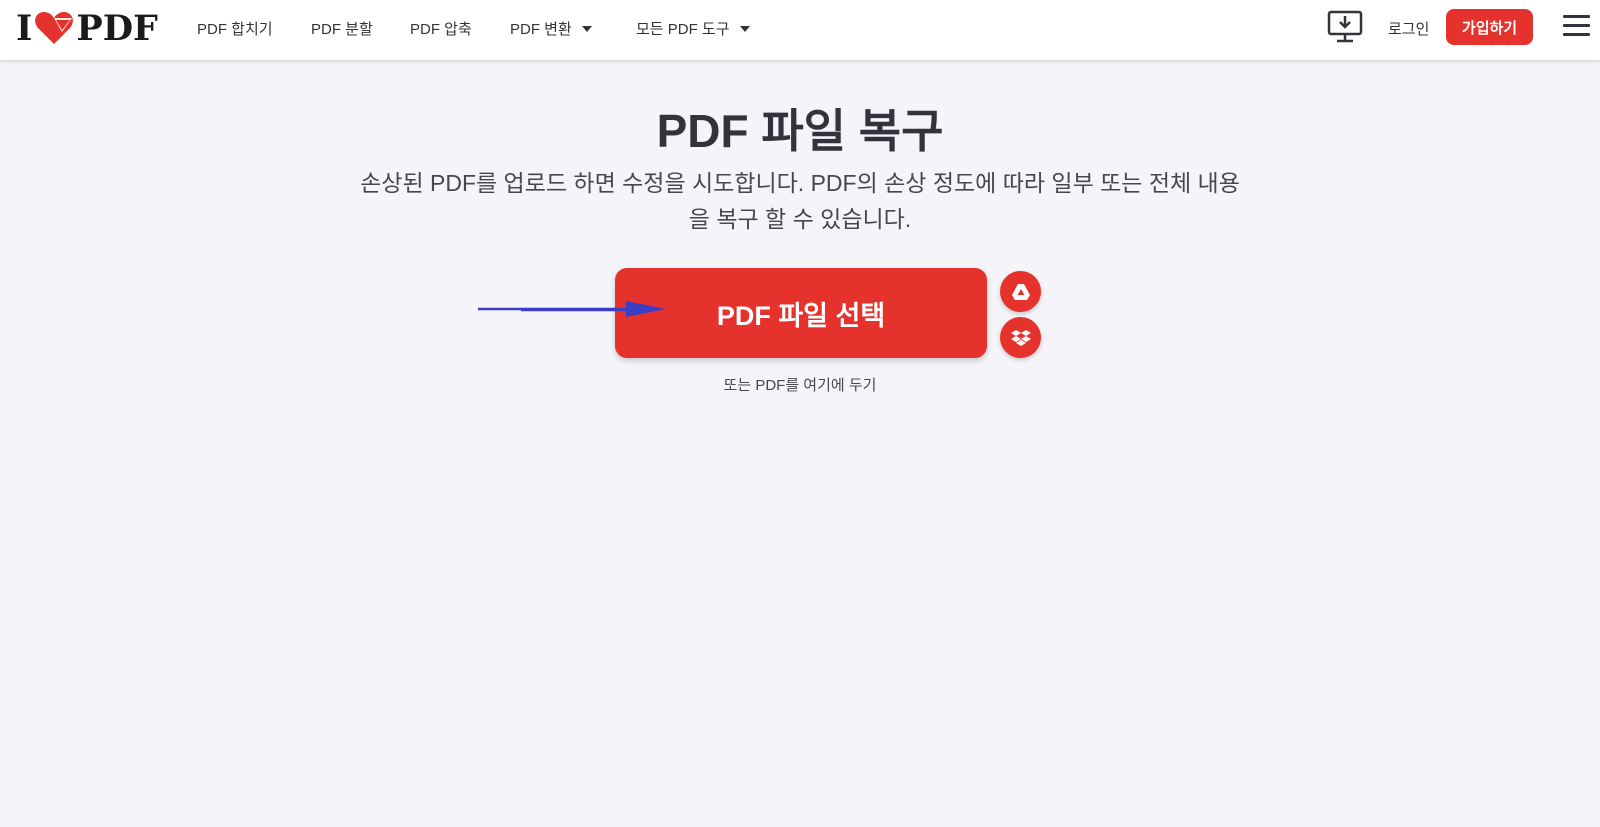 This screenshot has width=1600, height=827. Describe the element at coordinates (572, 309) in the screenshot. I see `blue-arrow-icon` at that location.